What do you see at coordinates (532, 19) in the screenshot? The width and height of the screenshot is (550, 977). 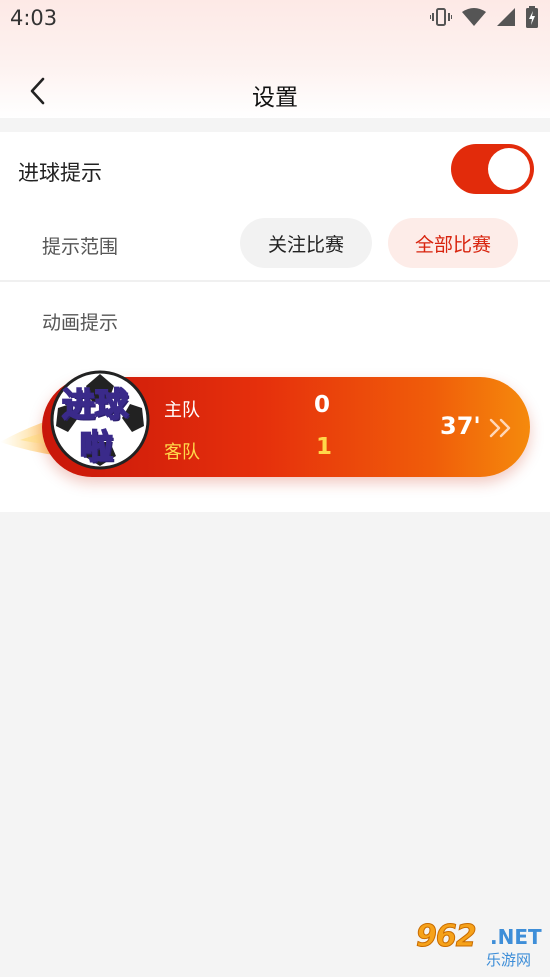 I see `battery-icon` at bounding box center [532, 19].